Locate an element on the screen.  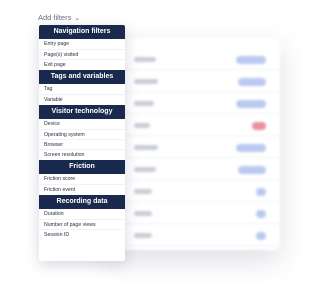
menu-item-operating-system: Operating system is located at coordinates (82, 134).